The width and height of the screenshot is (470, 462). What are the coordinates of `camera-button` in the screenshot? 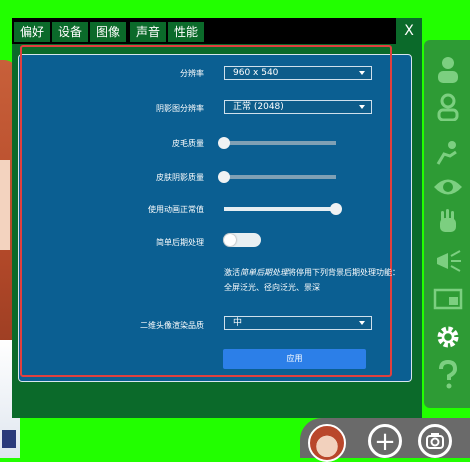 It's located at (435, 441).